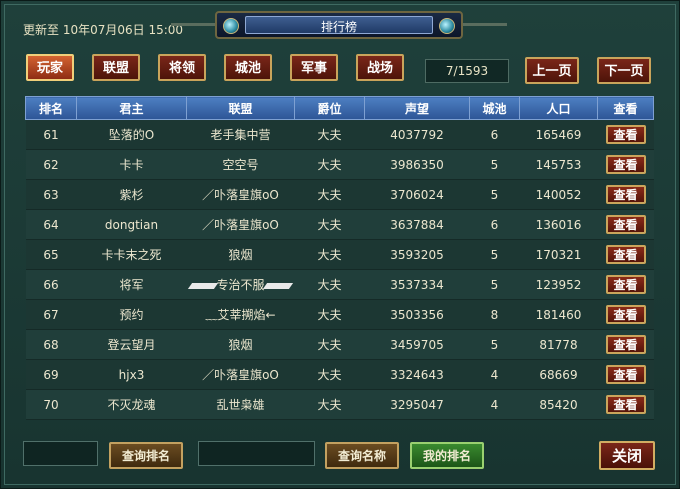  What do you see at coordinates (558, 108) in the screenshot?
I see `col-population: 人口` at bounding box center [558, 108].